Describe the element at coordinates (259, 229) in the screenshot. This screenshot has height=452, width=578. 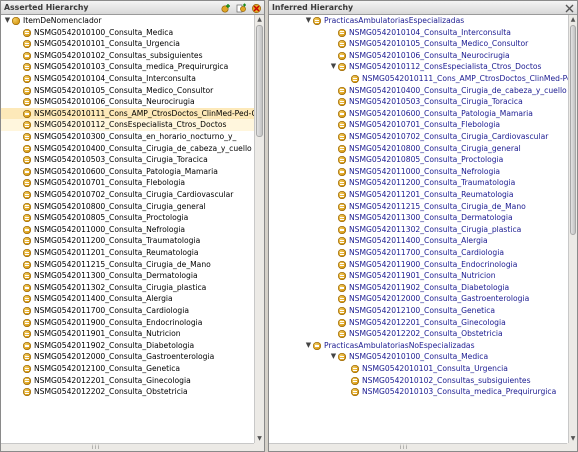
I see `asserted-vertical-scrollbar: ▲ ▼` at that location.